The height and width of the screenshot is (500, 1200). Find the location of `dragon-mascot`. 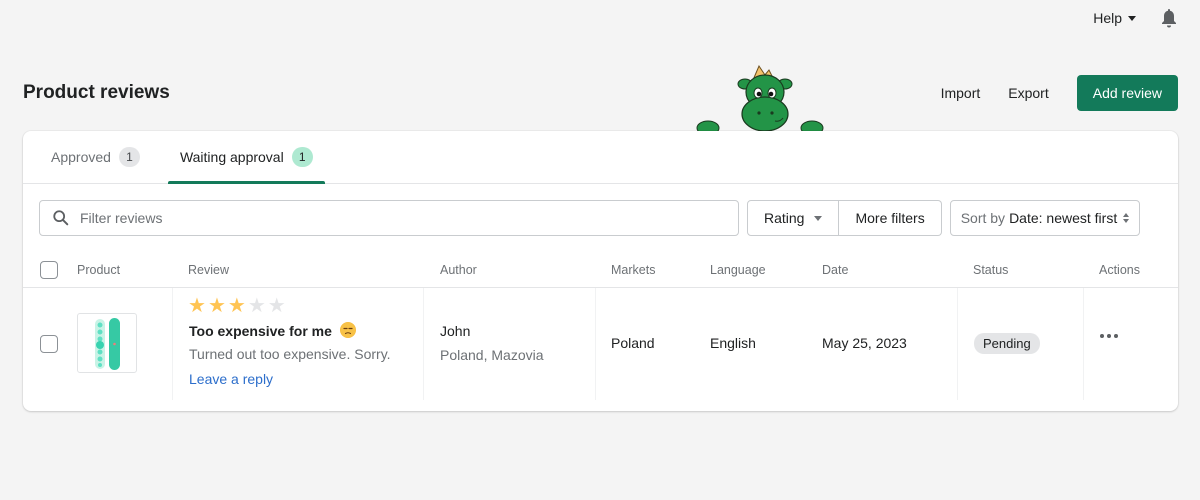

dragon-mascot is located at coordinates (760, 97).